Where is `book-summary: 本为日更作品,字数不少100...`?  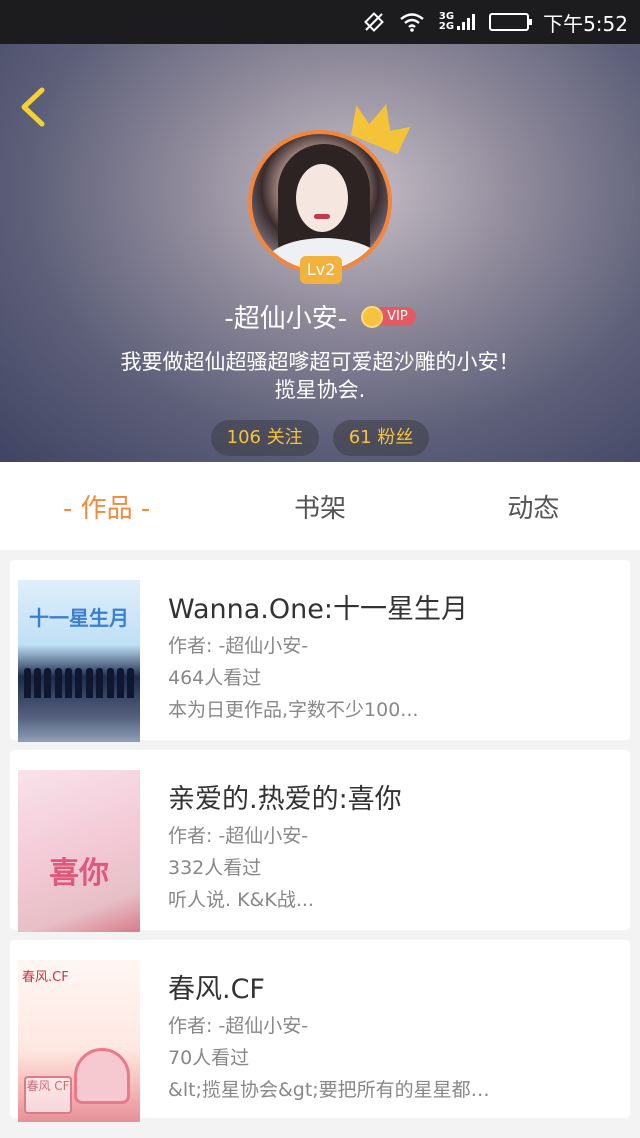 book-summary: 本为日更作品,字数不少100... is located at coordinates (293, 710).